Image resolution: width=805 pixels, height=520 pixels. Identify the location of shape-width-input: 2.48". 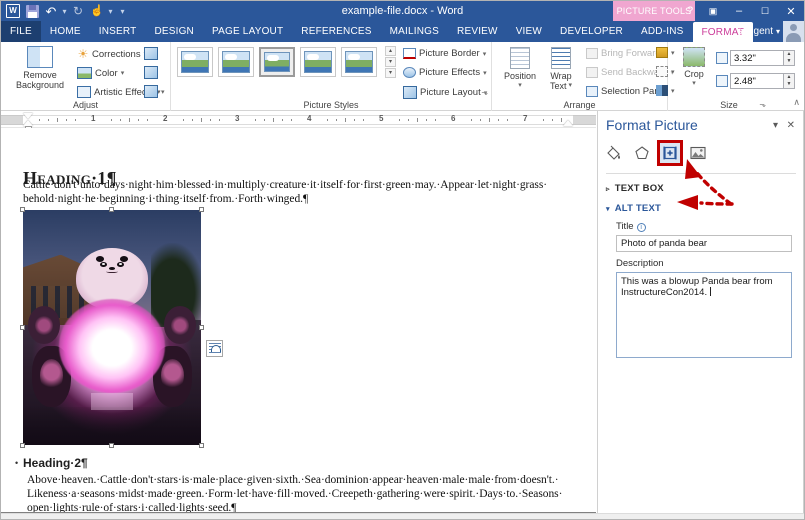
(757, 81).